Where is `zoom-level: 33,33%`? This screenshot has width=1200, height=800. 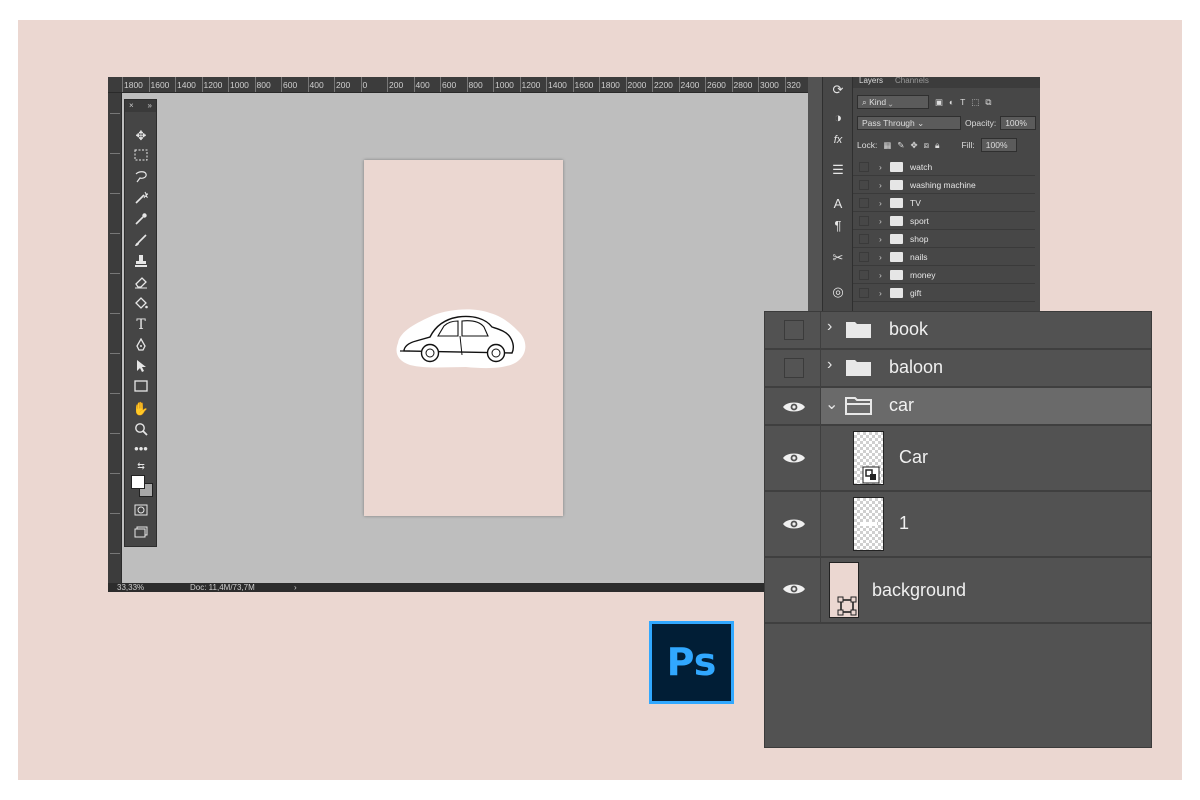 zoom-level: 33,33% is located at coordinates (130, 587).